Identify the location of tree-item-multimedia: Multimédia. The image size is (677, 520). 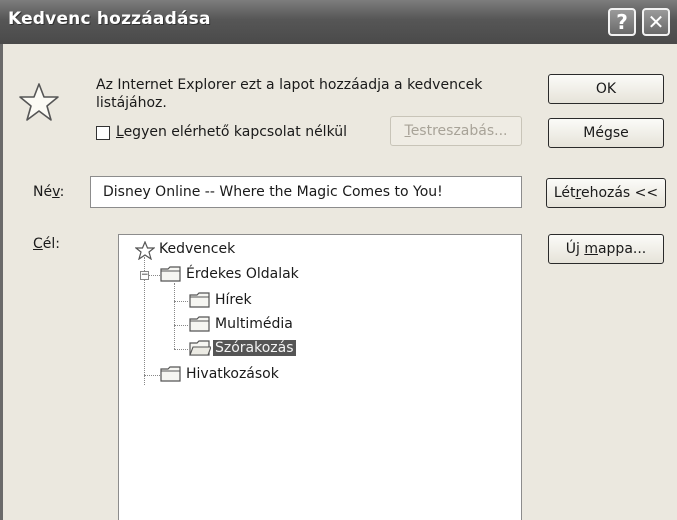
(254, 324).